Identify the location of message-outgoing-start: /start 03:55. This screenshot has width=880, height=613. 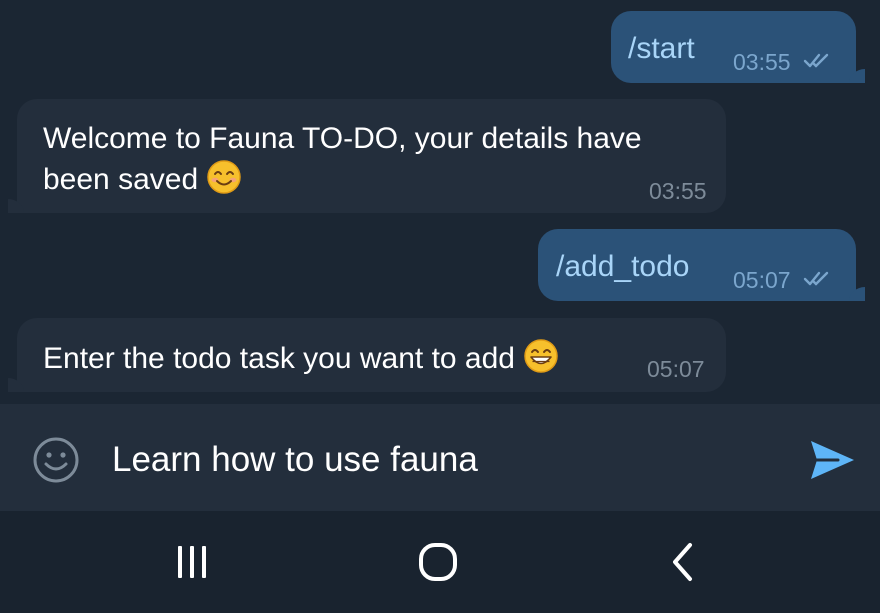
(738, 47).